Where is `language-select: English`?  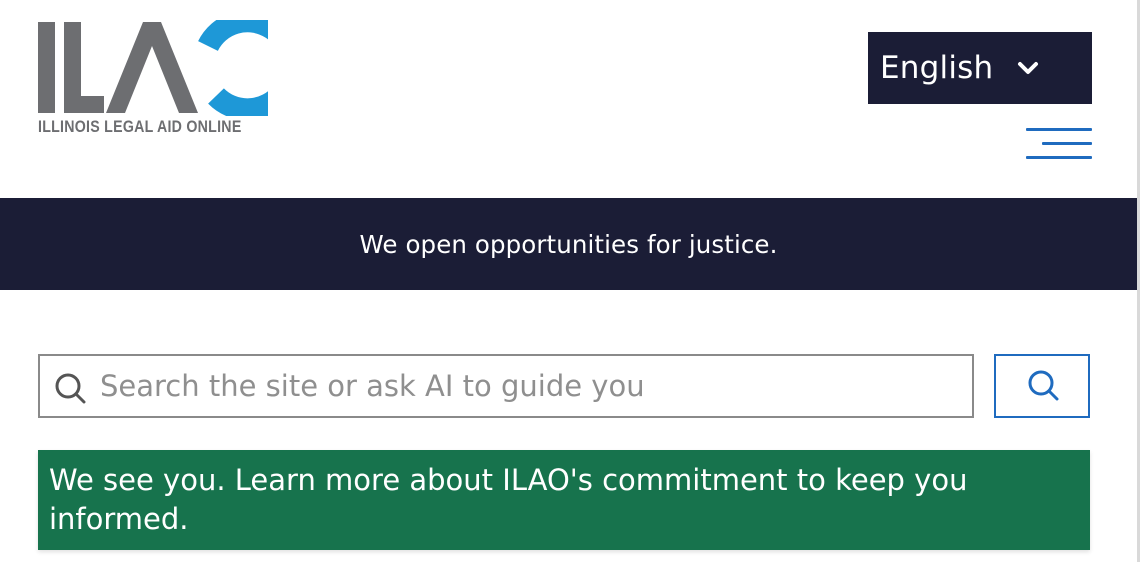
language-select: English is located at coordinates (980, 68).